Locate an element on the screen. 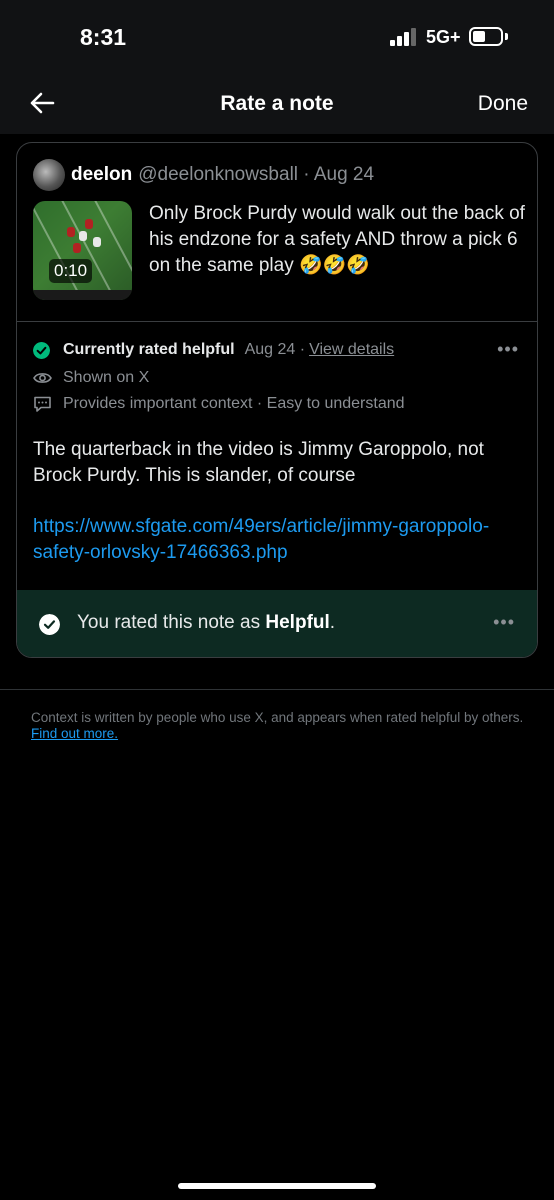  battery-icon is located at coordinates (486, 36).